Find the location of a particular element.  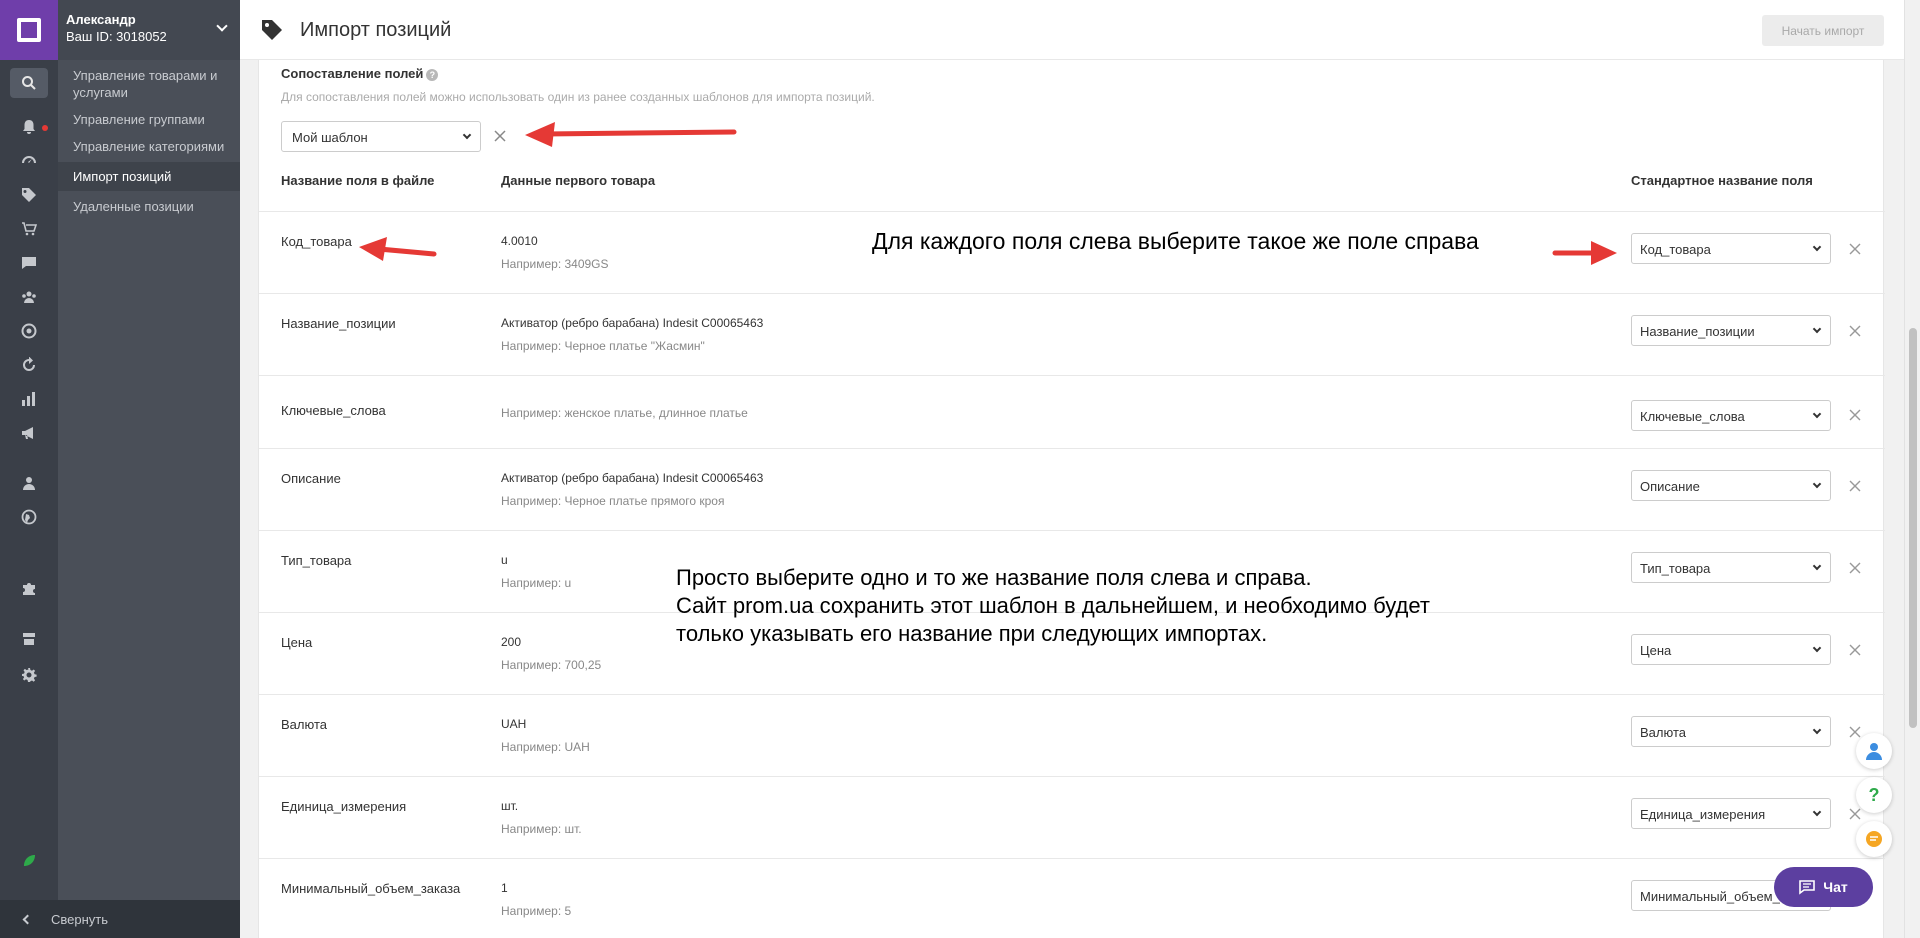

sidebar-item-products: Управление товарами и услугами is located at coordinates (149, 84).